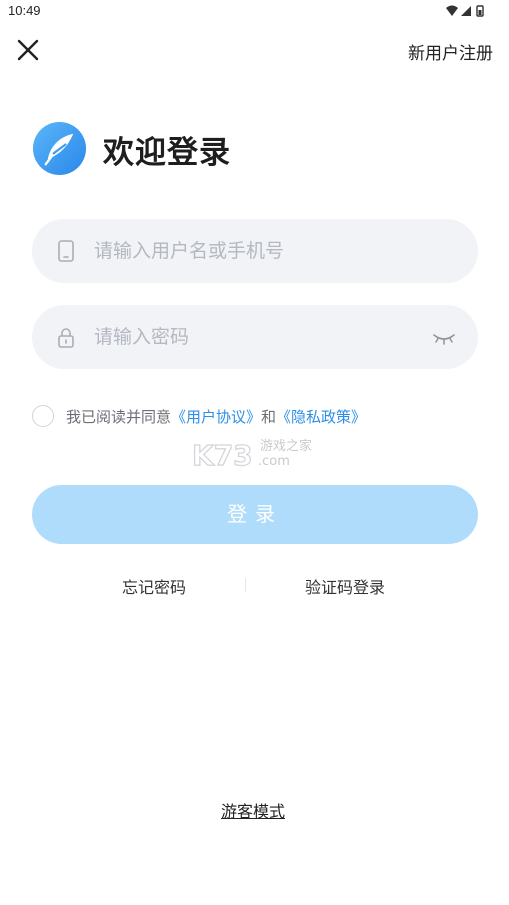 The width and height of the screenshot is (509, 905). Describe the element at coordinates (66, 338) in the screenshot. I see `lock-icon` at that location.